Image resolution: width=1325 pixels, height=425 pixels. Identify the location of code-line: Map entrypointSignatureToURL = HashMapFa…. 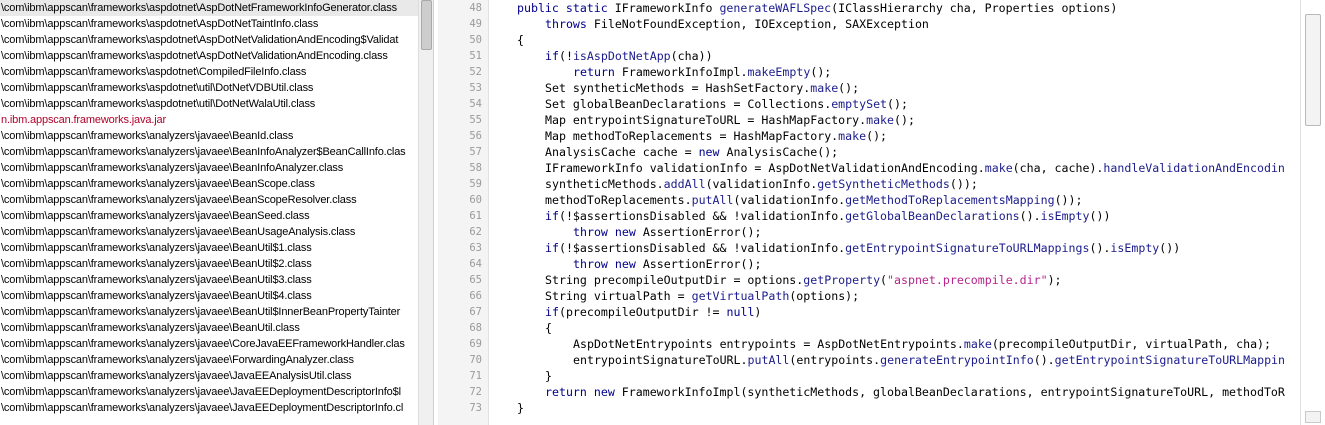
(894, 120).